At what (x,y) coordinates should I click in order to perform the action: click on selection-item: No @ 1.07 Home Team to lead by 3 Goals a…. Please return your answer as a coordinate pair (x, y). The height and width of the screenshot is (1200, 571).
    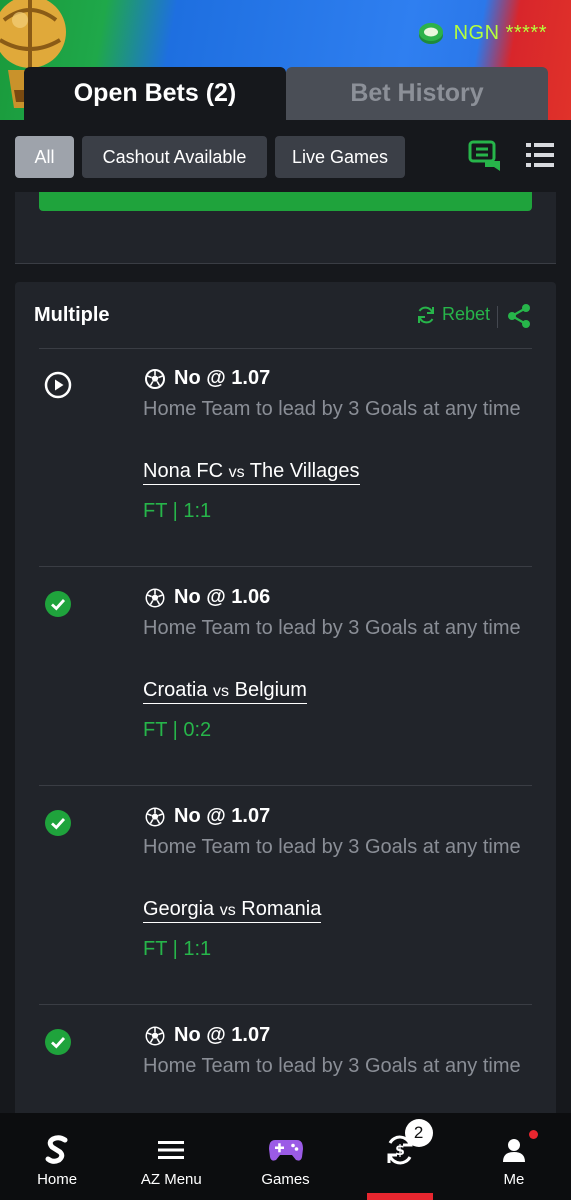
    Looking at the image, I should click on (285, 1064).